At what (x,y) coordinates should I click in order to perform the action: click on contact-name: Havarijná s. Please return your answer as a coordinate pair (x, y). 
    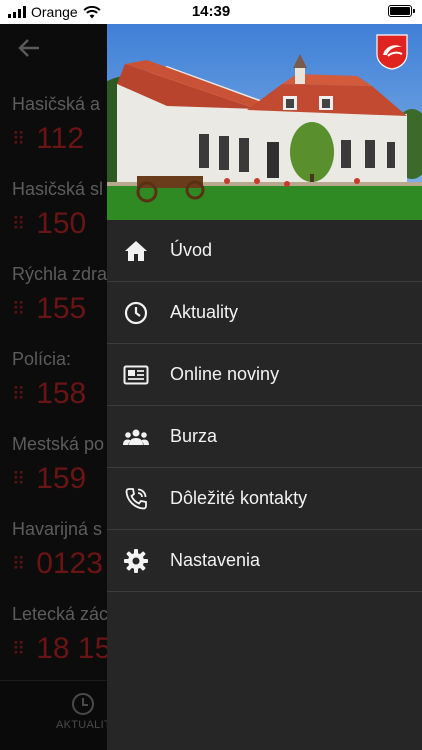
    Looking at the image, I should click on (57, 529).